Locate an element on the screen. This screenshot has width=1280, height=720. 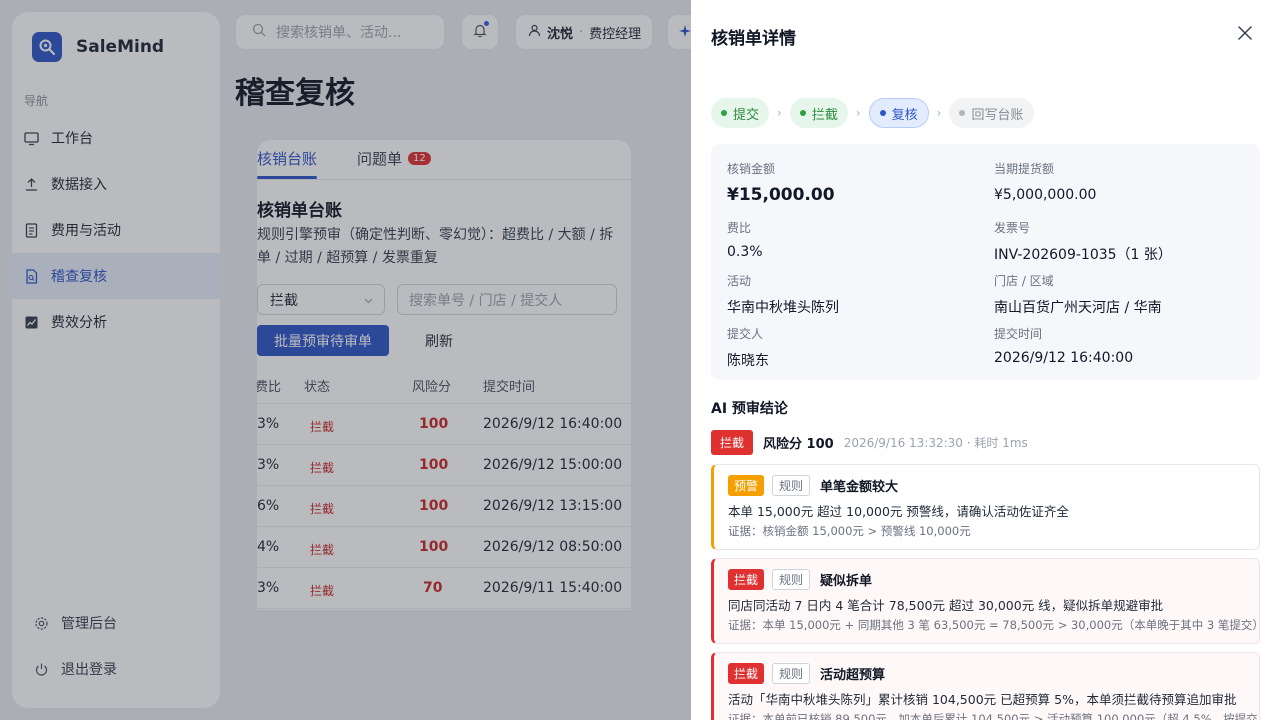
step-review: 复核 is located at coordinates (898, 113).